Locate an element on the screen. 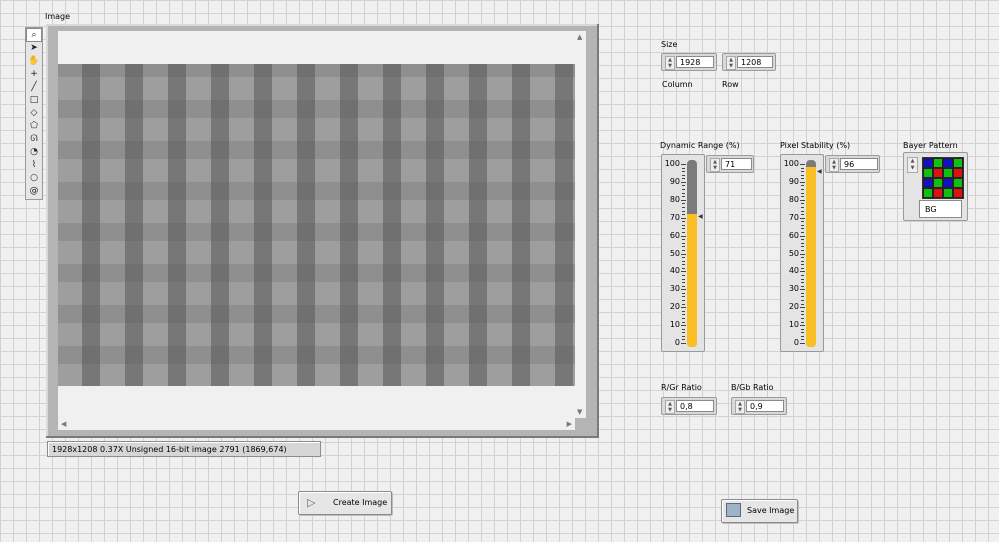 This screenshot has width=999, height=542. rgr-ratio-control: ▲ ▼ 0,8 is located at coordinates (689, 406).